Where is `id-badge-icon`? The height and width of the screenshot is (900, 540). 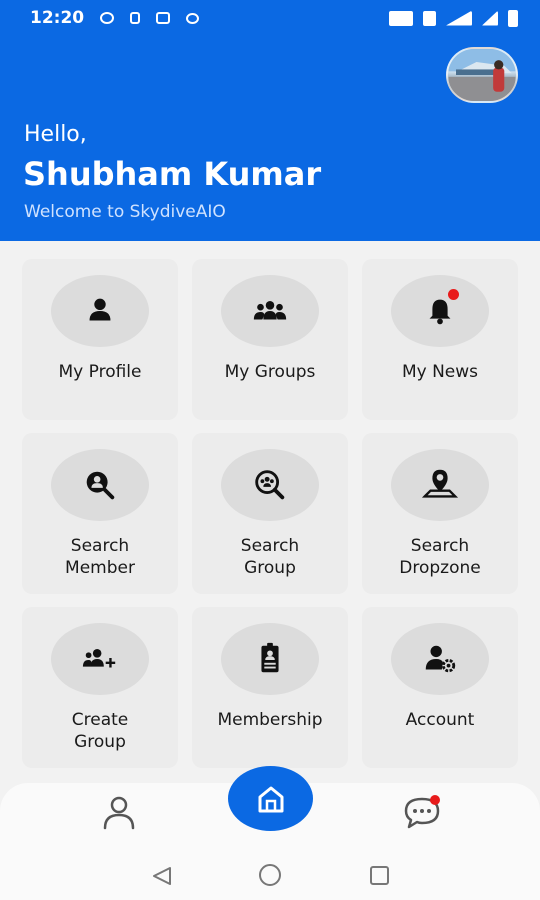
id-badge-icon is located at coordinates (270, 657).